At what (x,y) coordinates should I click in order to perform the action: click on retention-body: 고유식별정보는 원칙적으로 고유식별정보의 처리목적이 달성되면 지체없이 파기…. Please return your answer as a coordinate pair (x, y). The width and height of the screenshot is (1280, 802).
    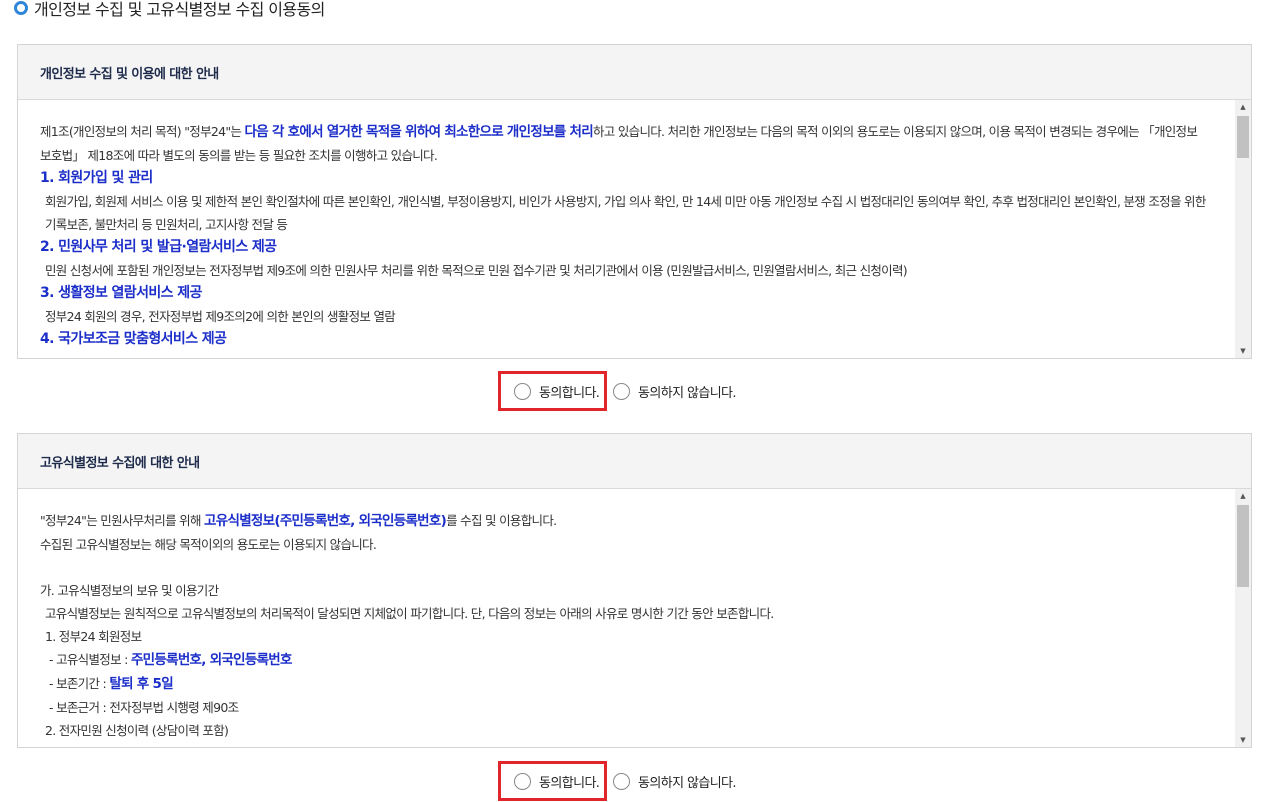
    Looking at the image, I should click on (409, 613).